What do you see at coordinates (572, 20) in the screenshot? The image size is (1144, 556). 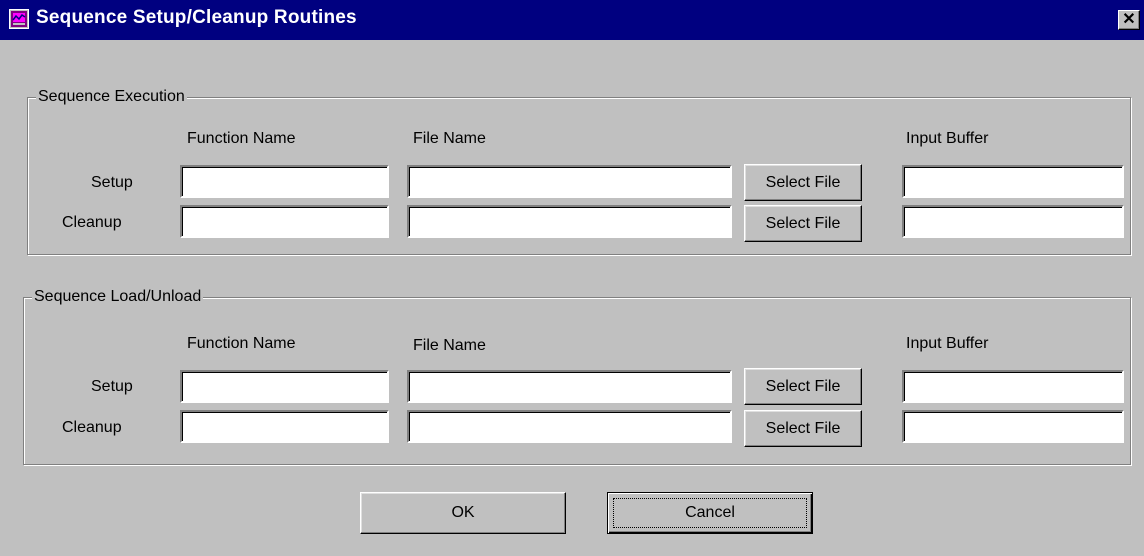 I see `title-bar: Sequence Setup/Cleanup Routines ✕` at bounding box center [572, 20].